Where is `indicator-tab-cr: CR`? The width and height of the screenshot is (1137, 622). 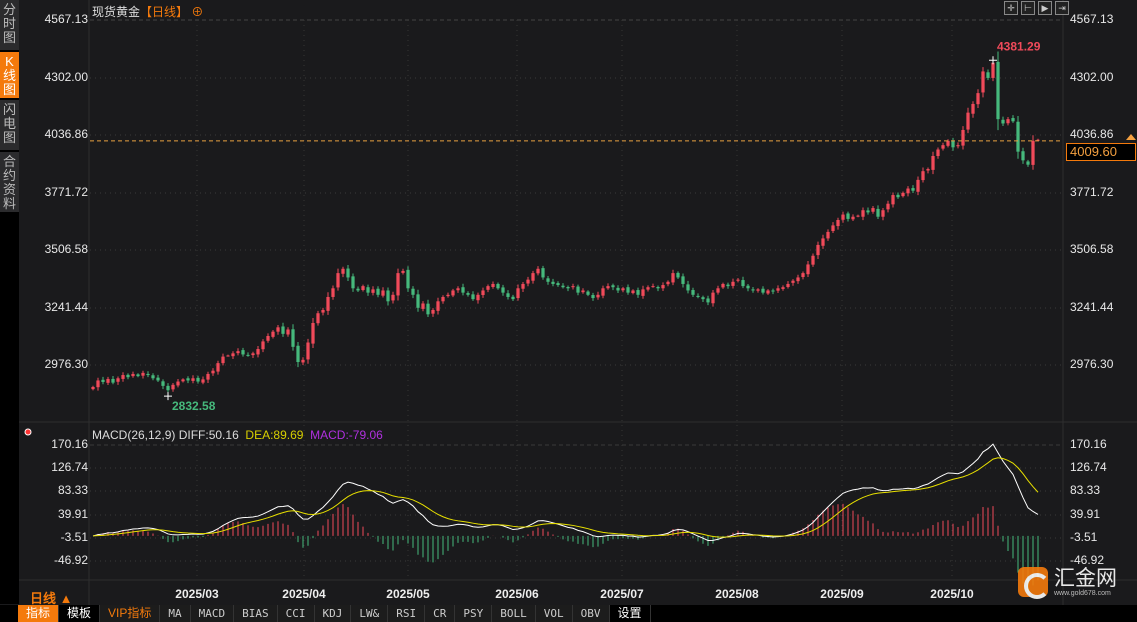
indicator-tab-cr: CR is located at coordinates (440, 613).